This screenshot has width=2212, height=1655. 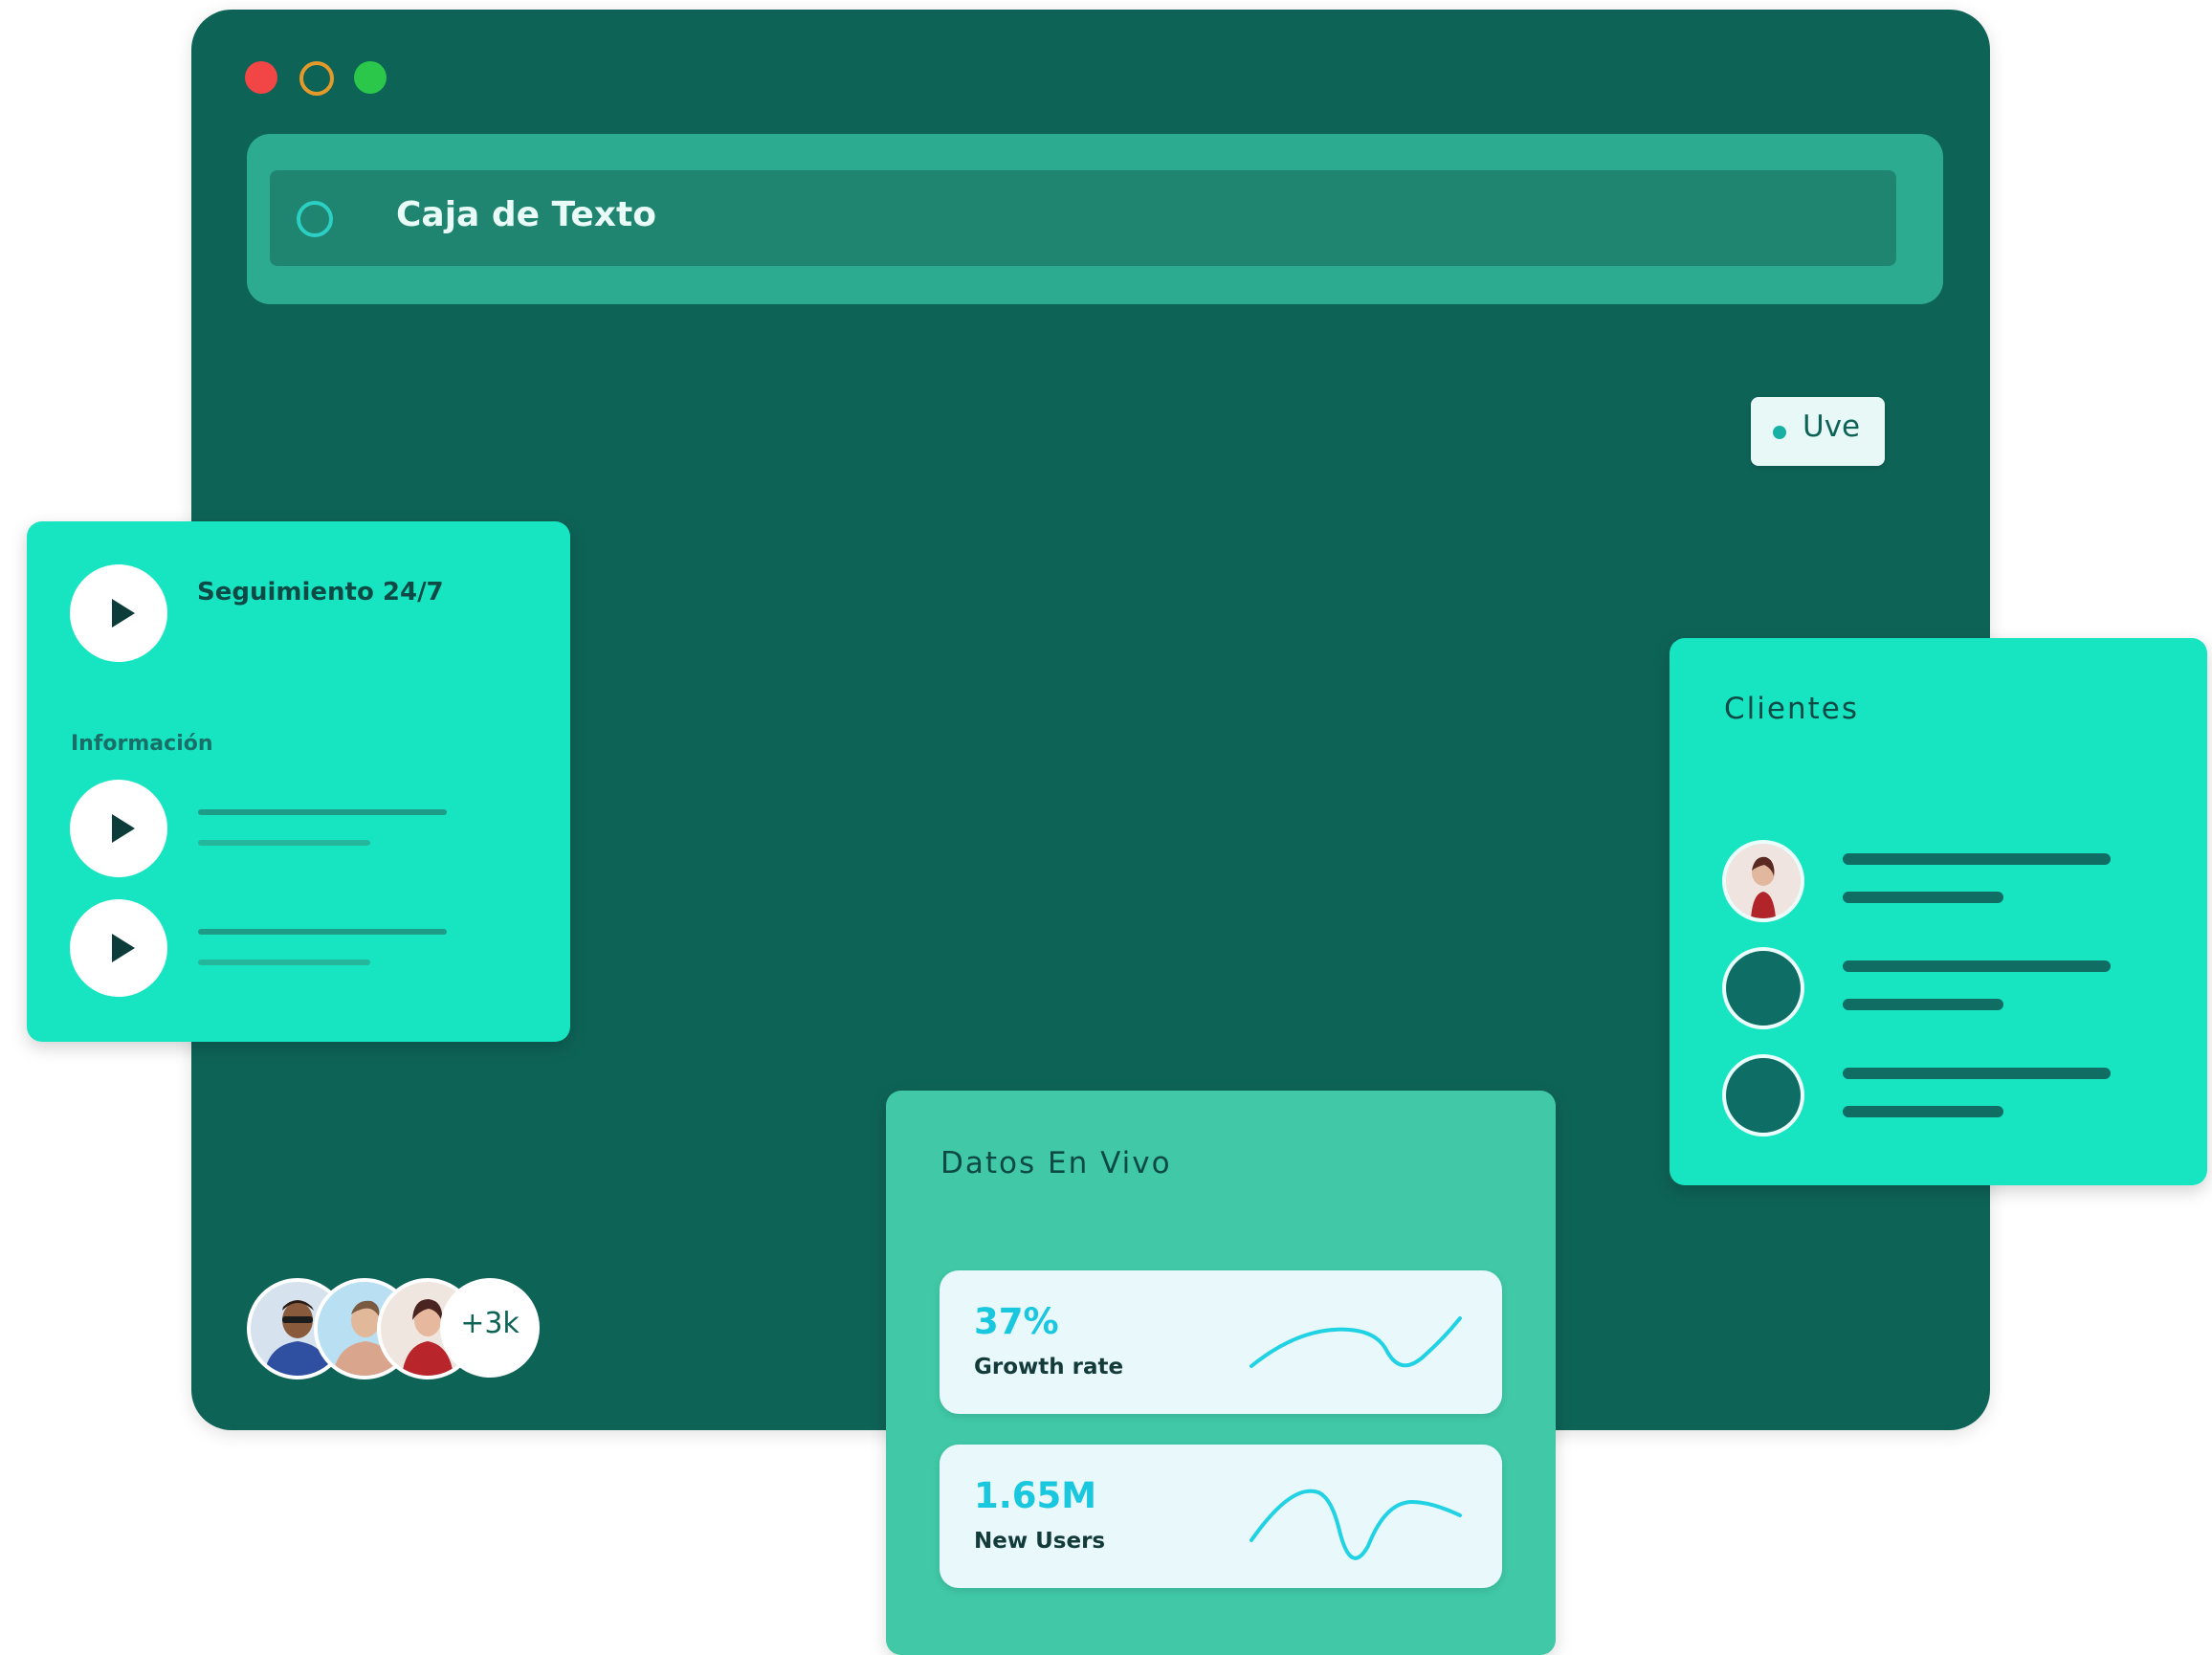 What do you see at coordinates (1049, 1367) in the screenshot?
I see `stat-label: Growth rate` at bounding box center [1049, 1367].